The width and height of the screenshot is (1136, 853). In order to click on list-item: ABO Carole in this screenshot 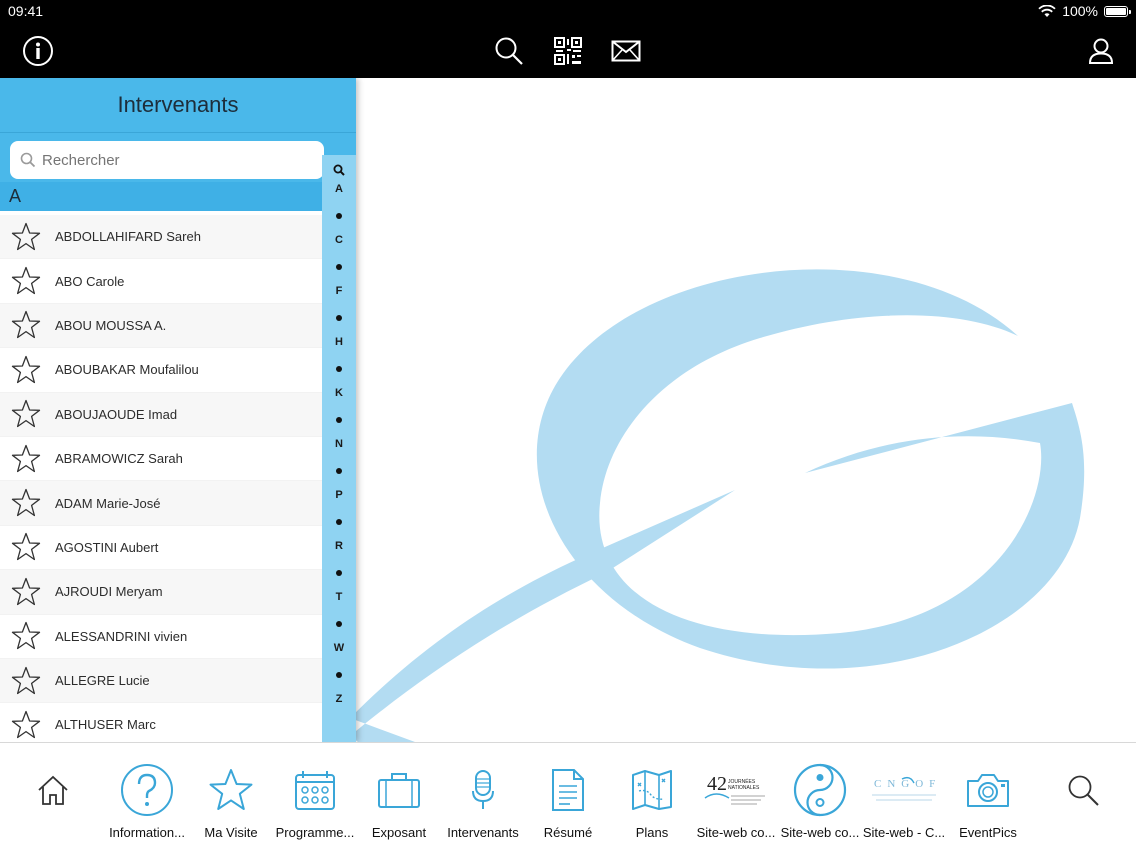, I will do `click(161, 281)`.